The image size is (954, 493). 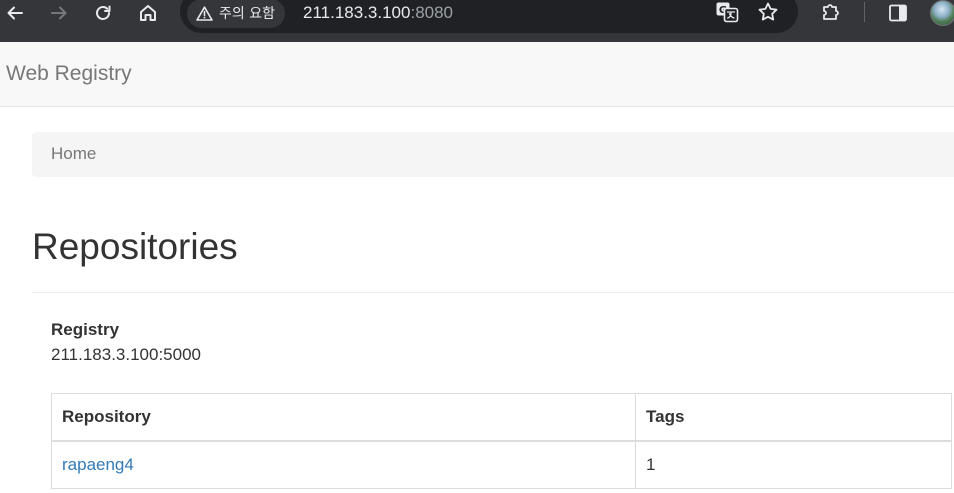 I want to click on registry-label: Registry, so click(x=85, y=329).